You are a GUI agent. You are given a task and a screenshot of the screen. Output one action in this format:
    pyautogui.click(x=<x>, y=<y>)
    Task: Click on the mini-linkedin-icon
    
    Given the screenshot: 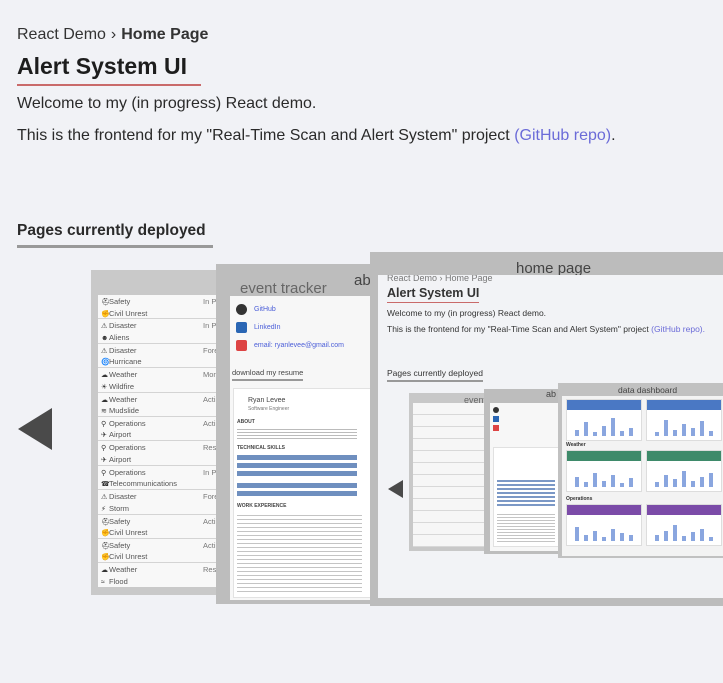 What is the action you would take?
    pyautogui.click(x=496, y=419)
    